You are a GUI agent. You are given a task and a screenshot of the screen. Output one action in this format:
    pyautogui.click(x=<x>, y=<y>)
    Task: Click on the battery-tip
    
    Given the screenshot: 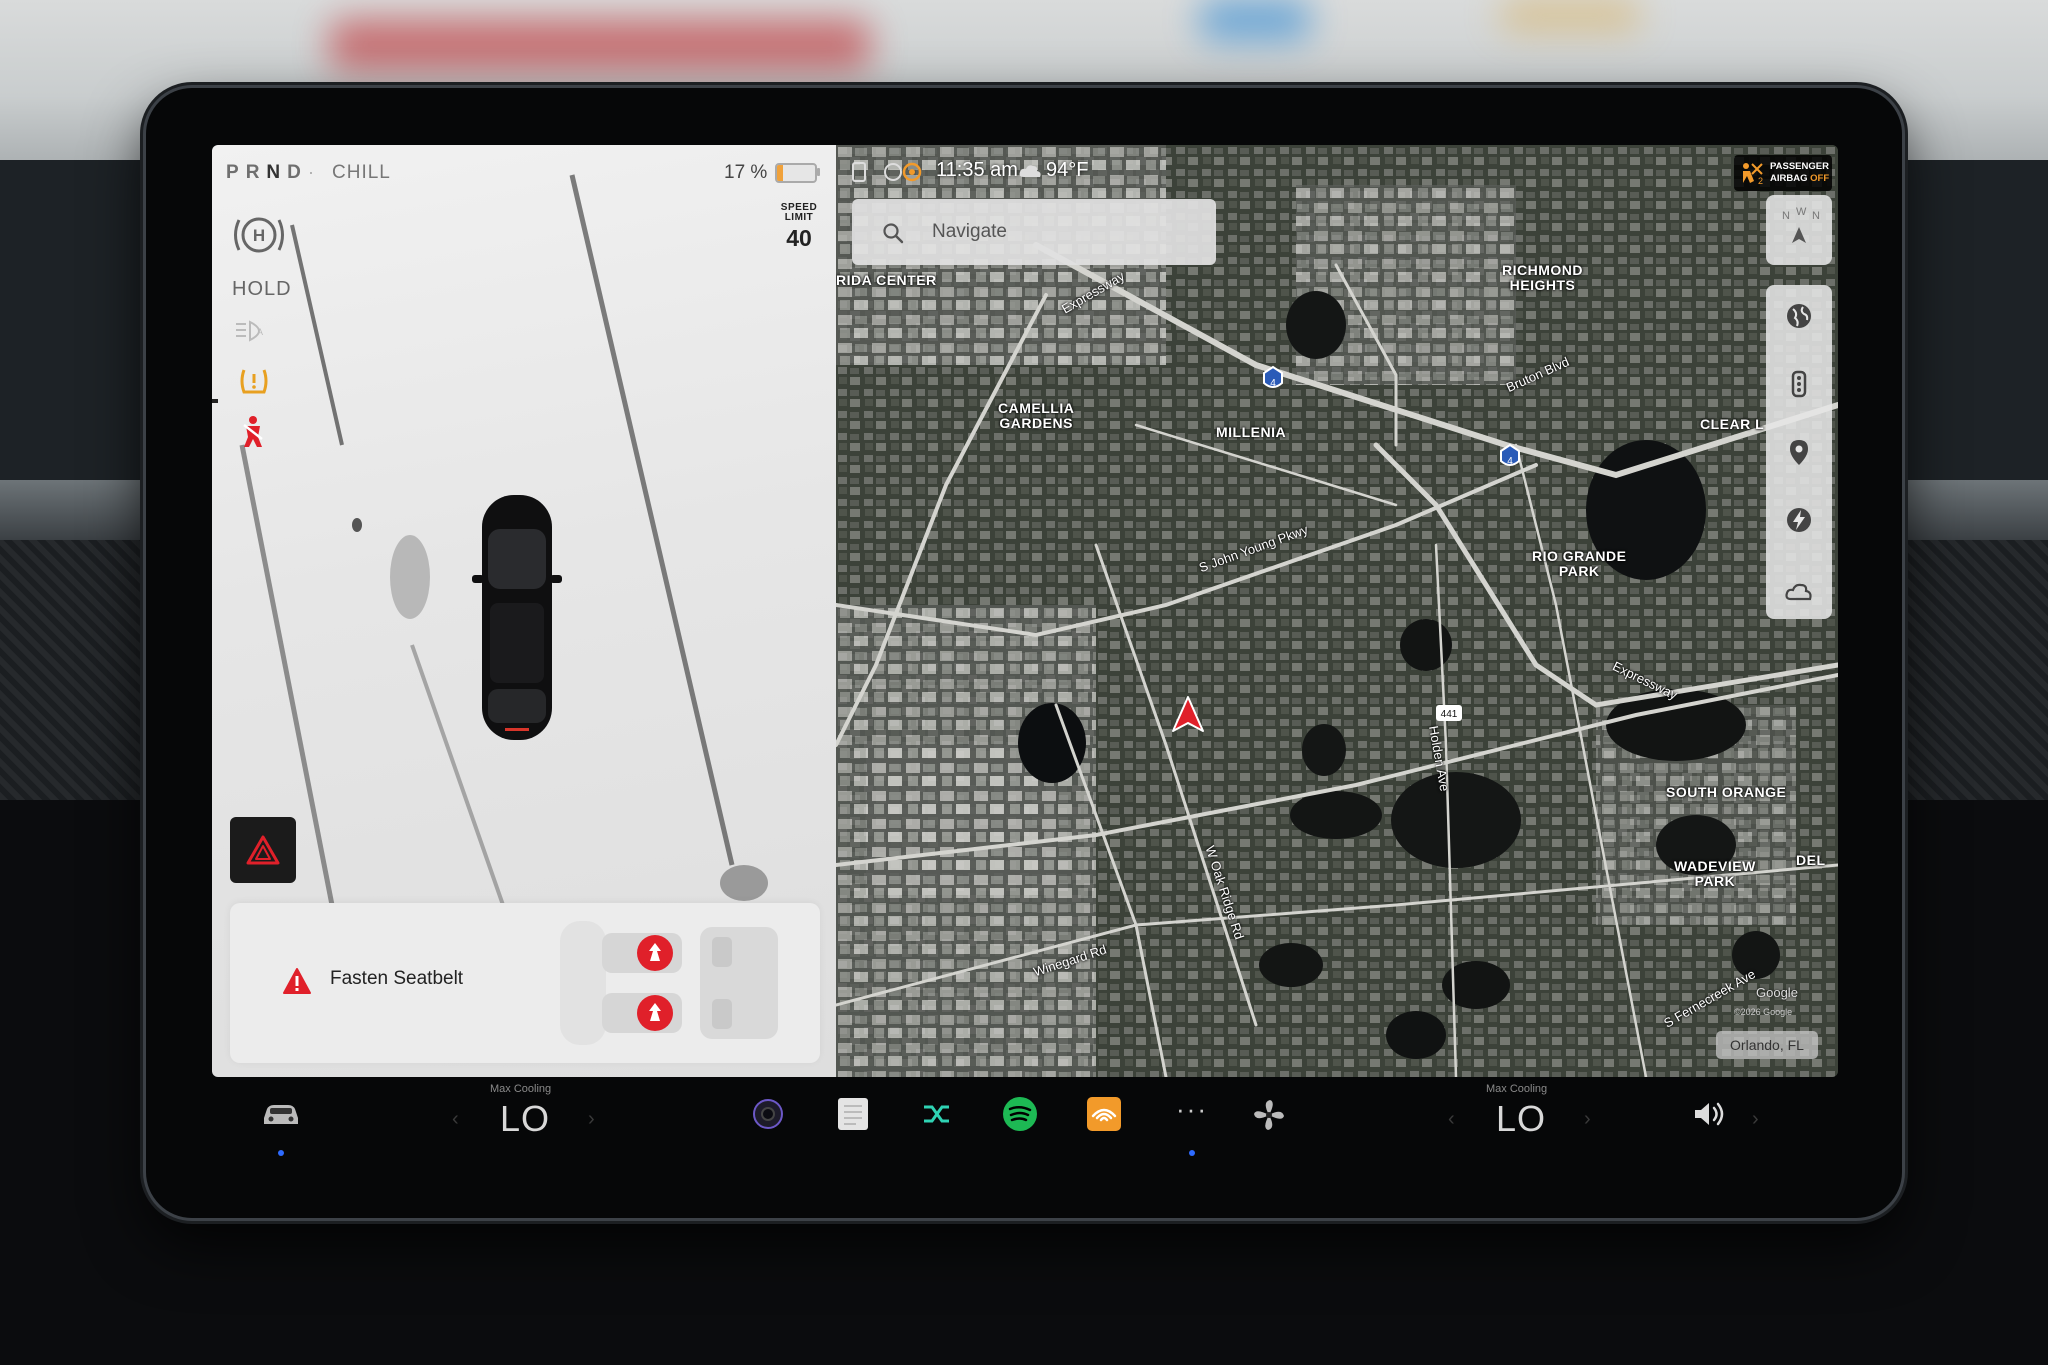 What is the action you would take?
    pyautogui.click(x=818, y=172)
    